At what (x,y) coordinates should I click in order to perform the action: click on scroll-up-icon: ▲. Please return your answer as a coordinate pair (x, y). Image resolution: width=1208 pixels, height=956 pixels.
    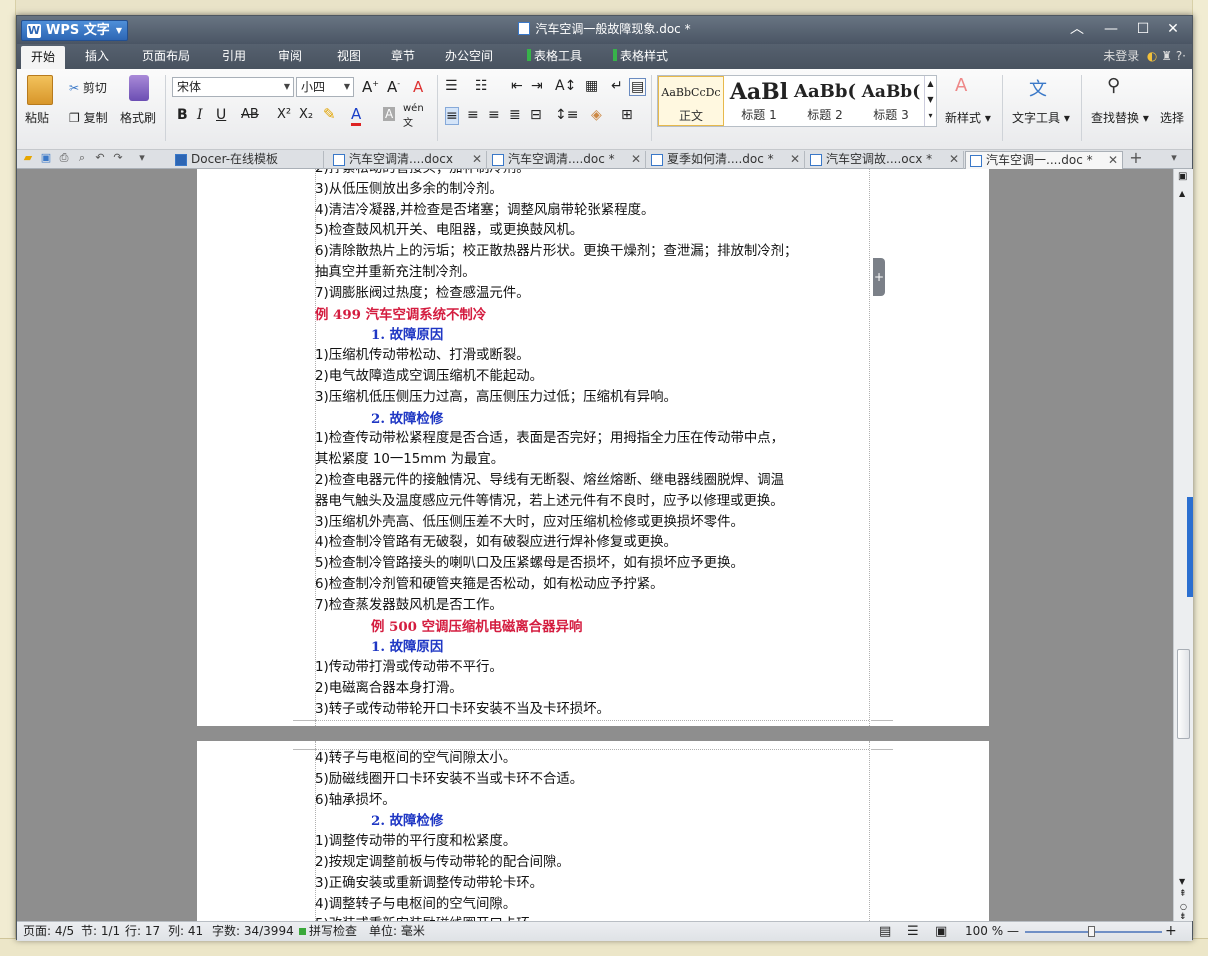
    Looking at the image, I should click on (1182, 193).